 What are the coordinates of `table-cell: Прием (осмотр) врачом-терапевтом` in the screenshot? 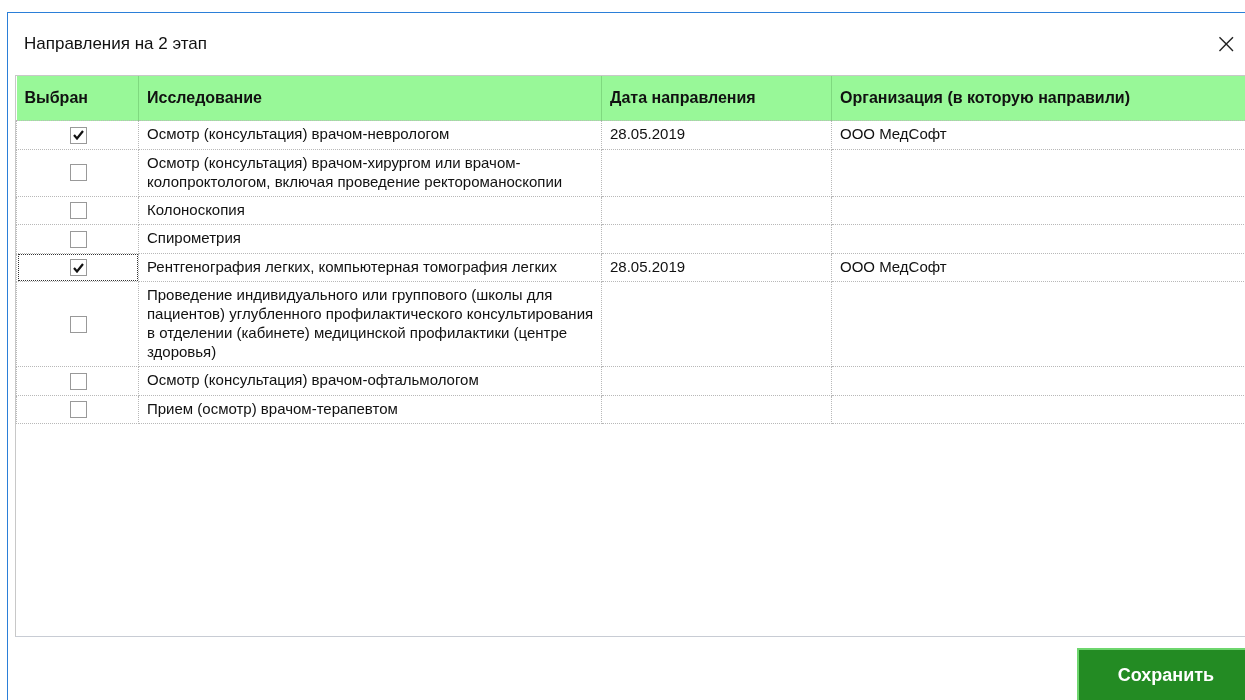 It's located at (370, 409).